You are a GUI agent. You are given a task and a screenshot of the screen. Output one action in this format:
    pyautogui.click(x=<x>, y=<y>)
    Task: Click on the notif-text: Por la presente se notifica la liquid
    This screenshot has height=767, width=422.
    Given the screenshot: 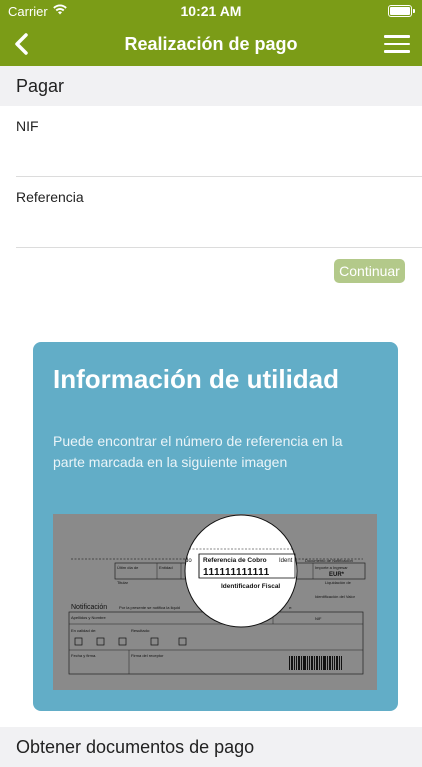 What is the action you would take?
    pyautogui.click(x=149, y=607)
    